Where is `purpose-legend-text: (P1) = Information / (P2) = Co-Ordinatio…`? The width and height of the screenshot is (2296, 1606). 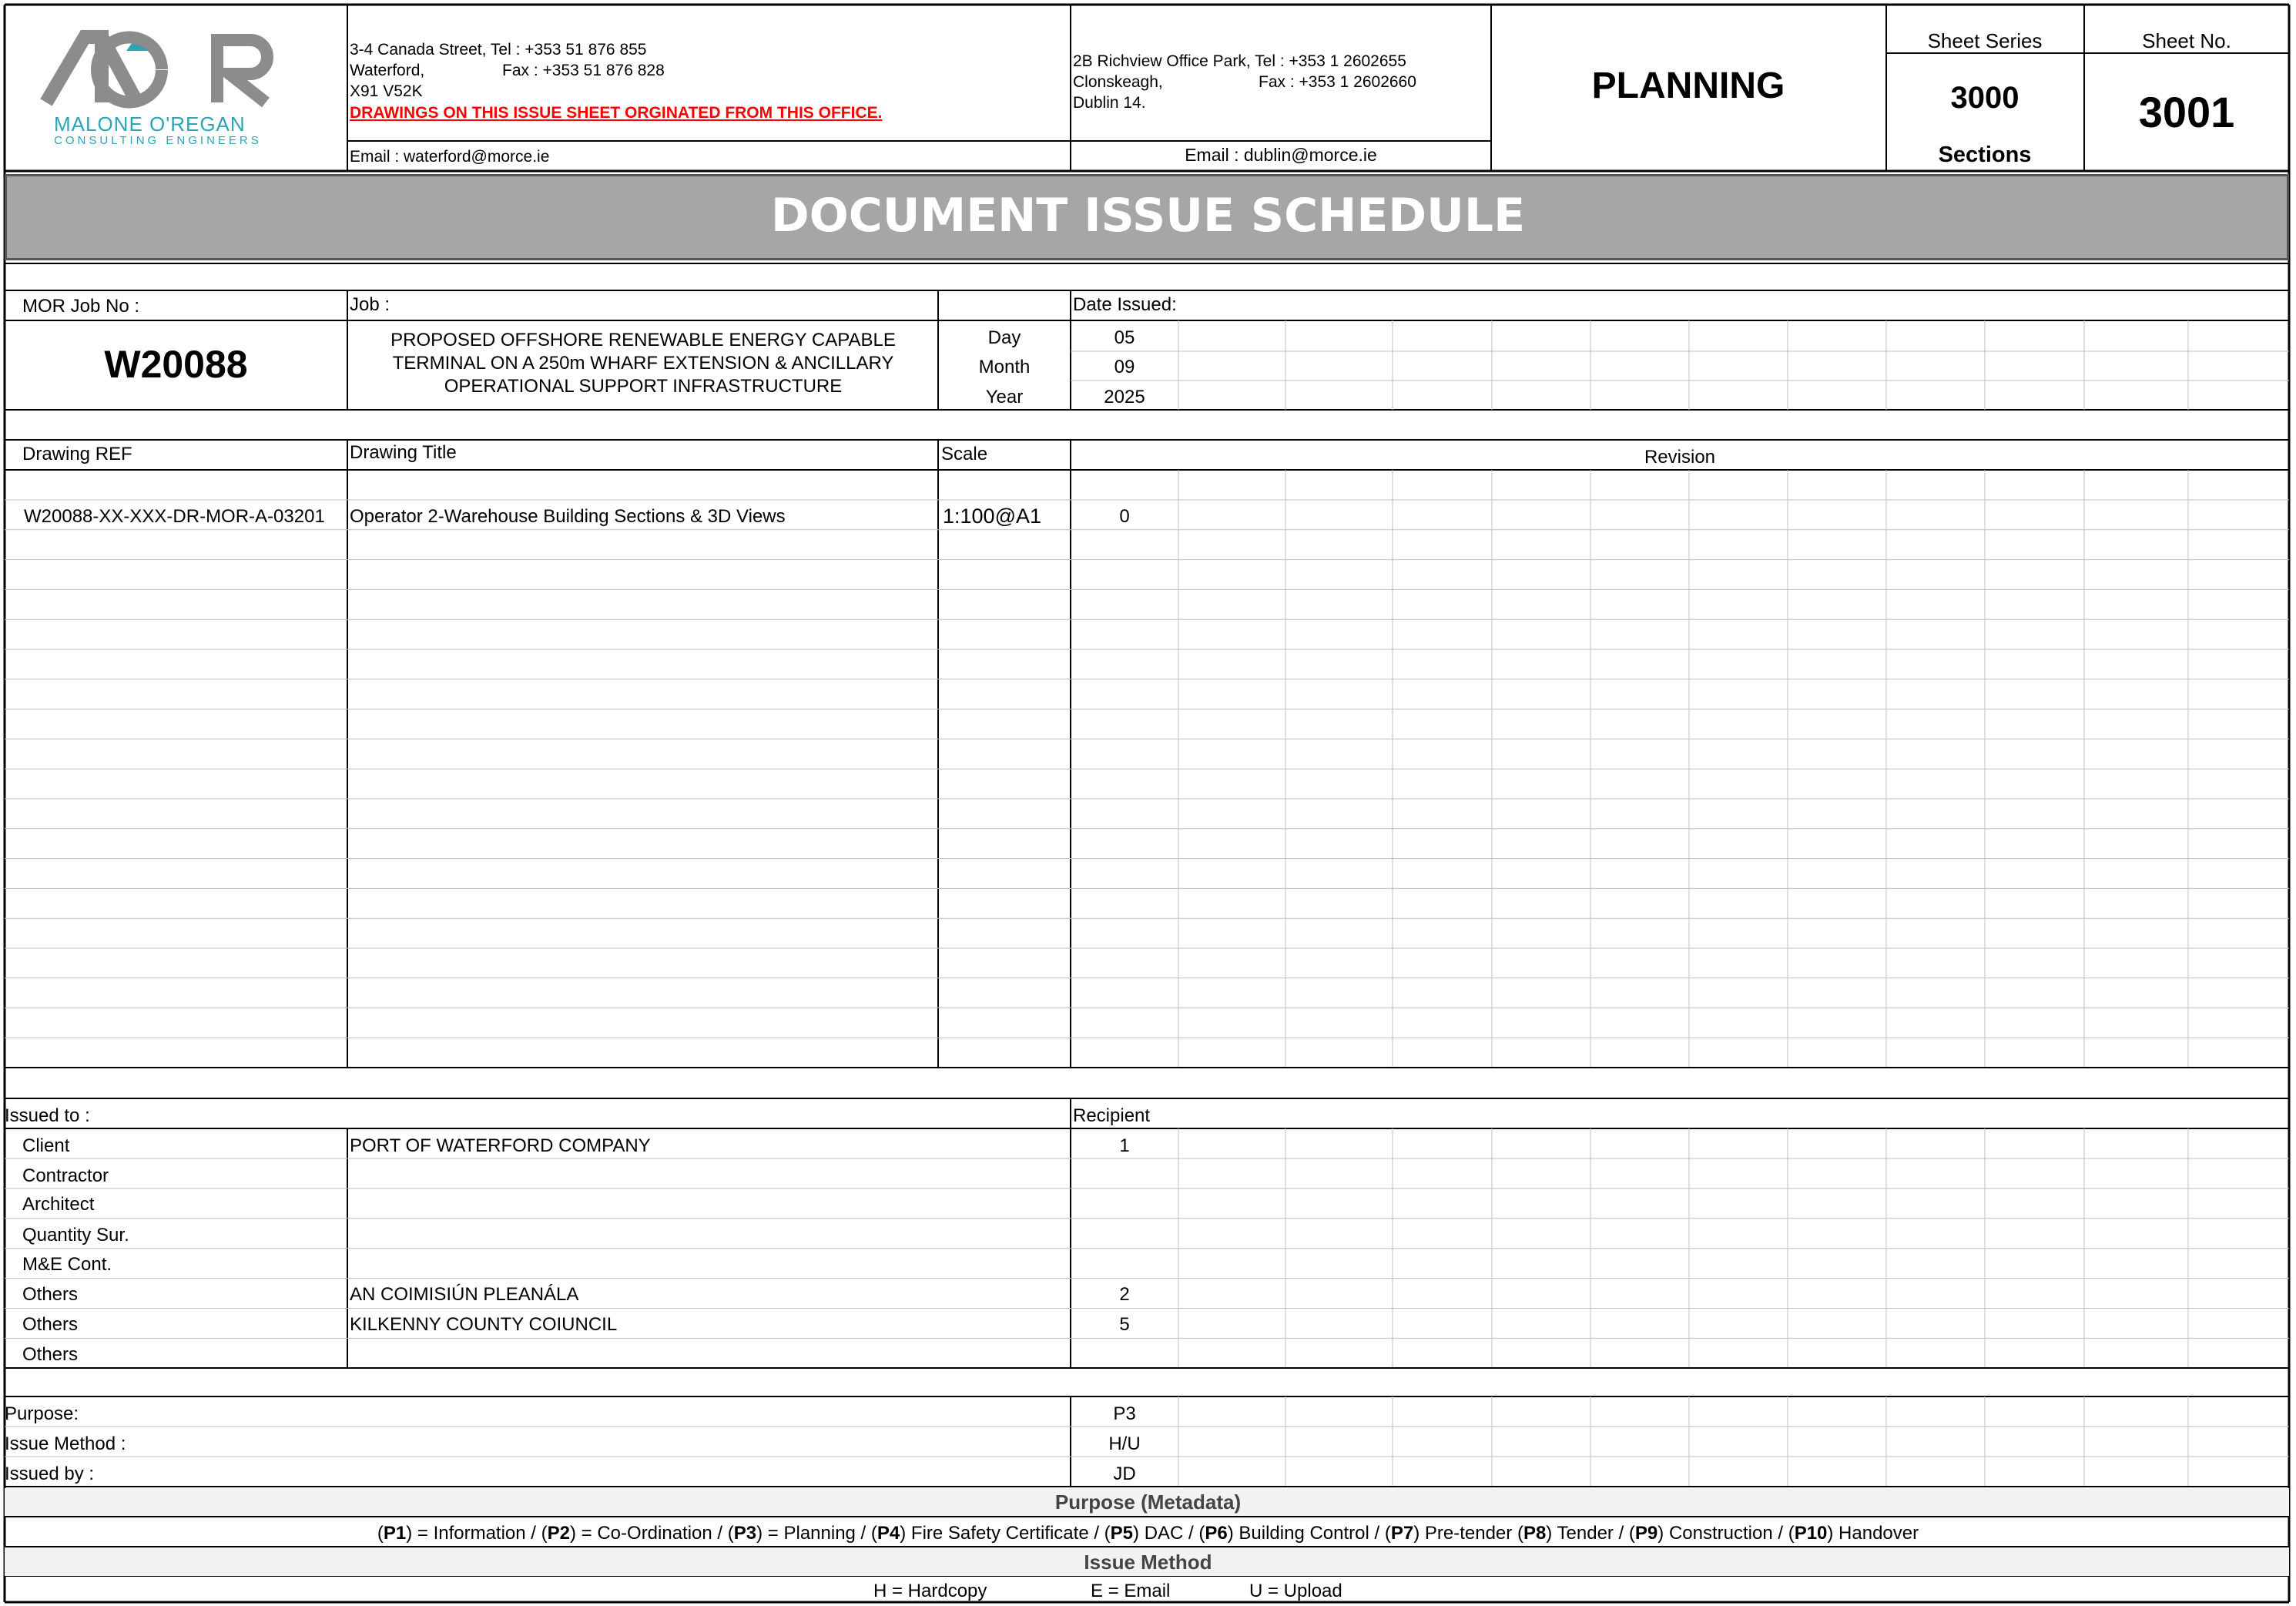 purpose-legend-text: (P1) = Information / (P2) = Co-Ordinatio… is located at coordinates (1148, 1534).